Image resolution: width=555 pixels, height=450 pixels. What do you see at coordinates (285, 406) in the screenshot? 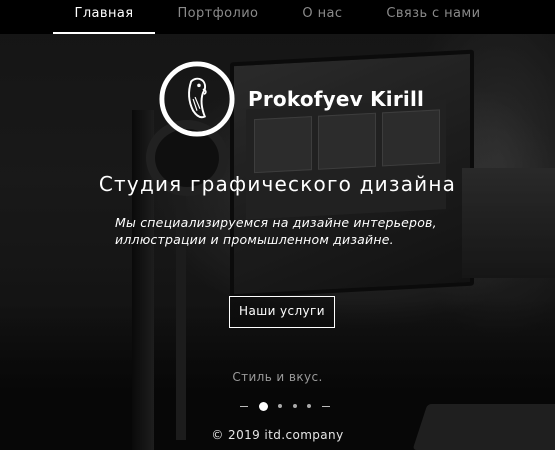
I see `slider-pager` at bounding box center [285, 406].